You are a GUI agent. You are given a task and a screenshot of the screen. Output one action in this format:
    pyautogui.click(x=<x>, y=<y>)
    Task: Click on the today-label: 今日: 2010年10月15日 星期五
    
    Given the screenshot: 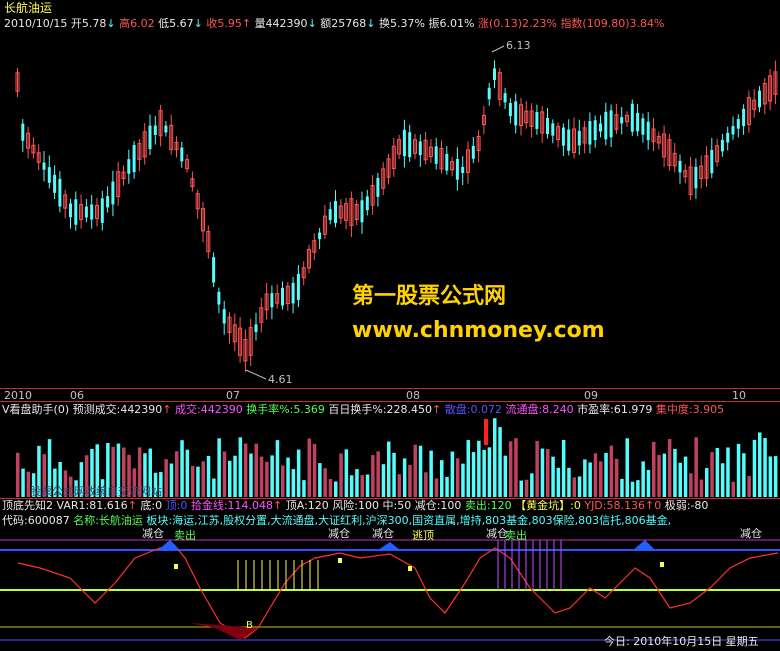 What is the action you would take?
    pyautogui.click(x=681, y=641)
    